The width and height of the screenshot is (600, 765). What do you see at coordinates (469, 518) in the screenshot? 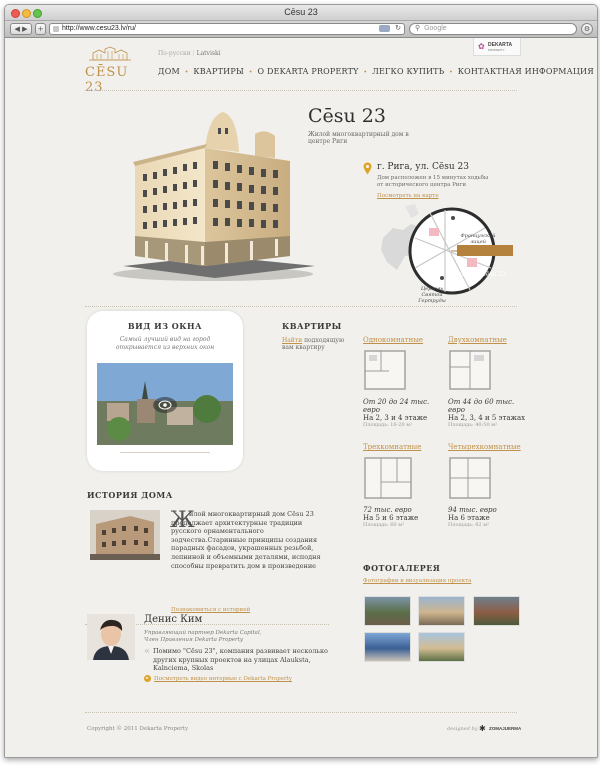
I see `apartment-floors: На 6 этаже` at bounding box center [469, 518].